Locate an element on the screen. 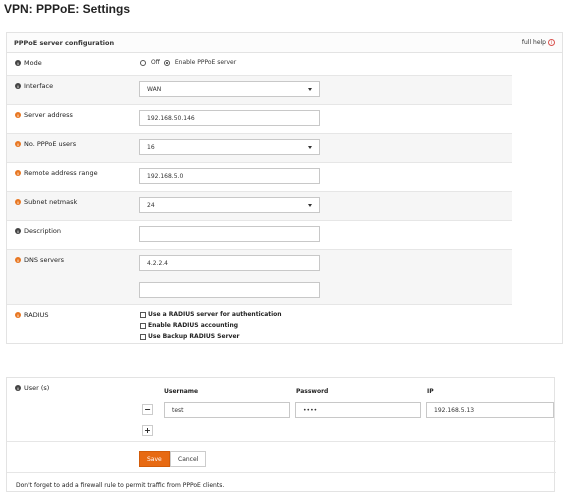 The height and width of the screenshot is (499, 572). dns-row: i DNS servers 4.2.2.4 is located at coordinates (259, 277).